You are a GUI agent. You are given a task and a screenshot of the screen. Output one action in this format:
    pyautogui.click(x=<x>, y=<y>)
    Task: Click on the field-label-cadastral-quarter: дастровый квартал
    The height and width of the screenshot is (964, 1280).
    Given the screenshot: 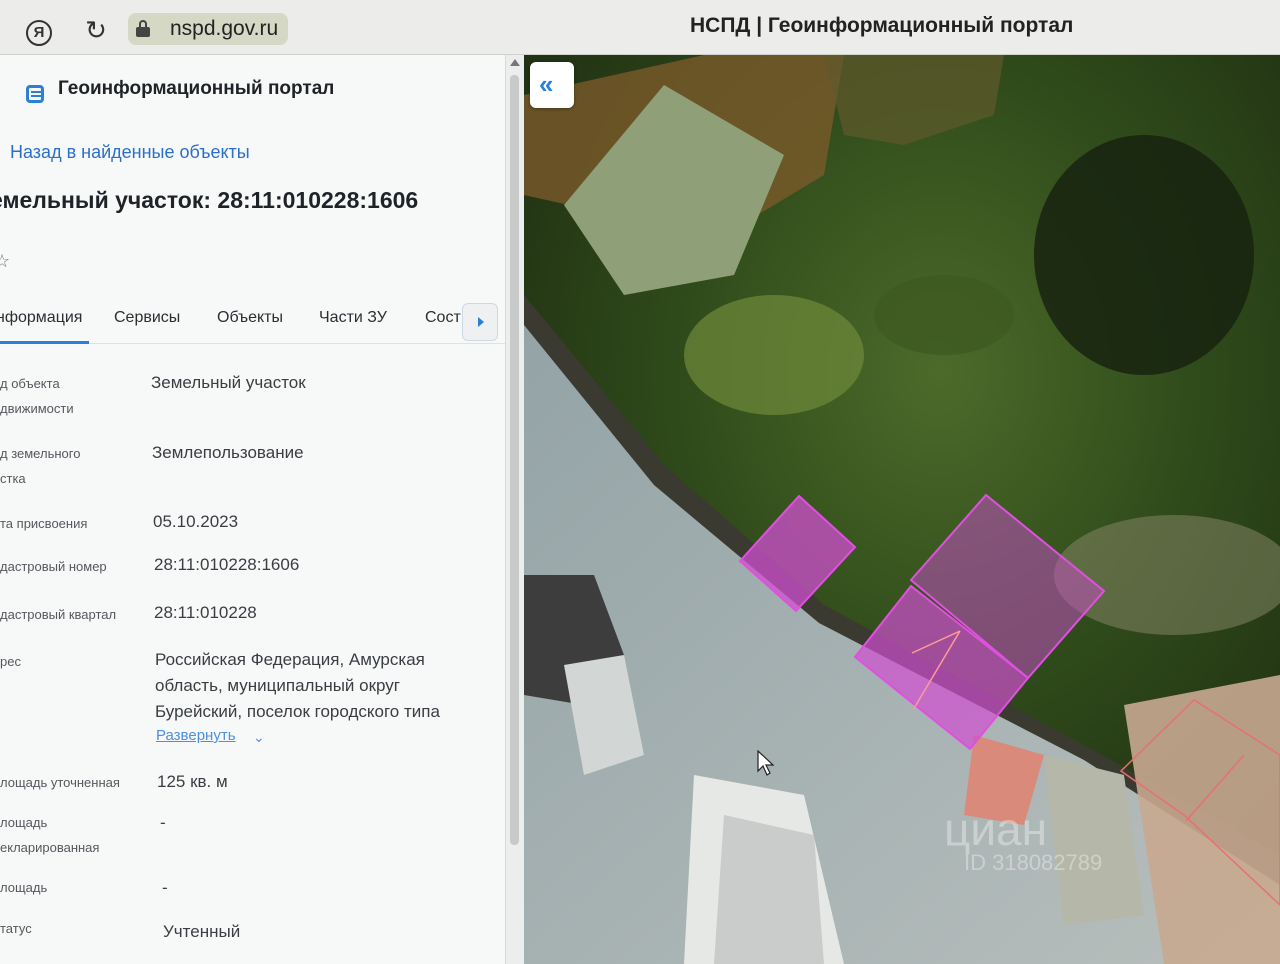 What is the action you would take?
    pyautogui.click(x=58, y=614)
    